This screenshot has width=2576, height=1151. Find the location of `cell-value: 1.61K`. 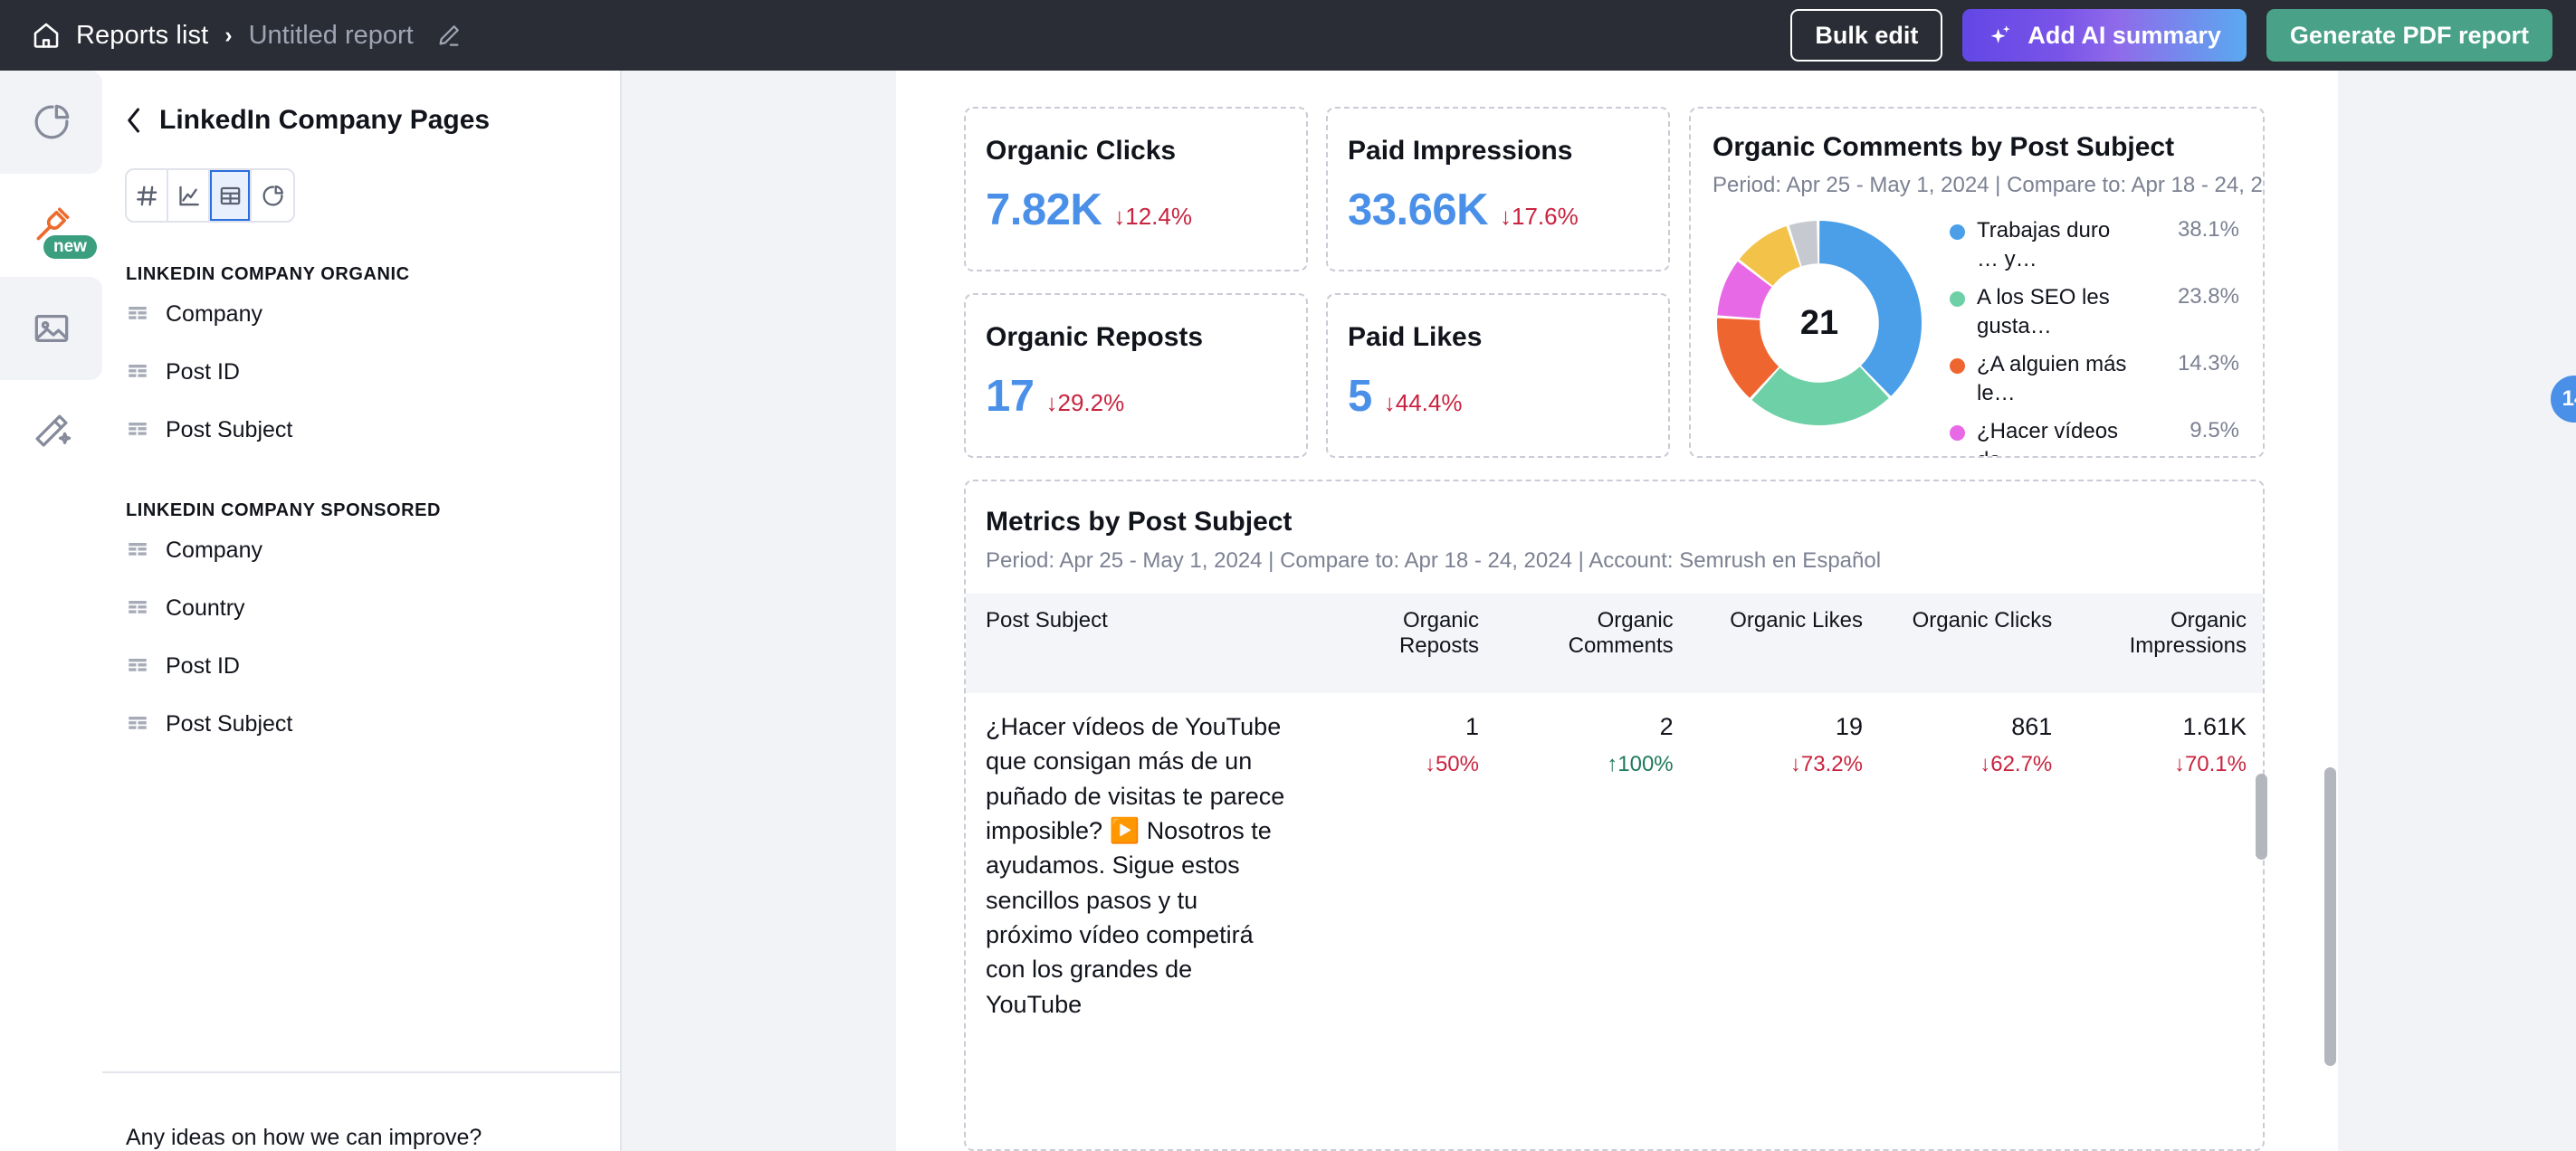

cell-value: 1.61K is located at coordinates (2215, 726).